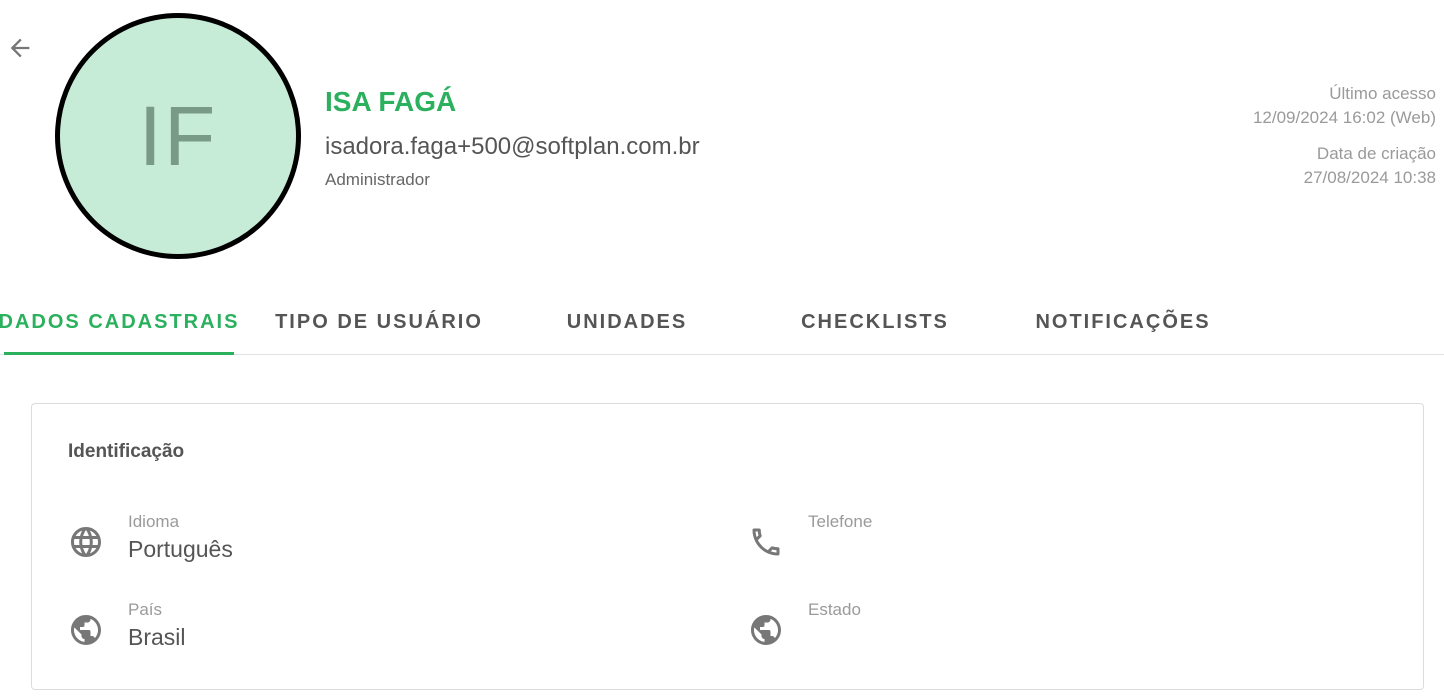  What do you see at coordinates (118, 322) in the screenshot?
I see `tab-dados-cadastrais: DADOS CADASTRAIS` at bounding box center [118, 322].